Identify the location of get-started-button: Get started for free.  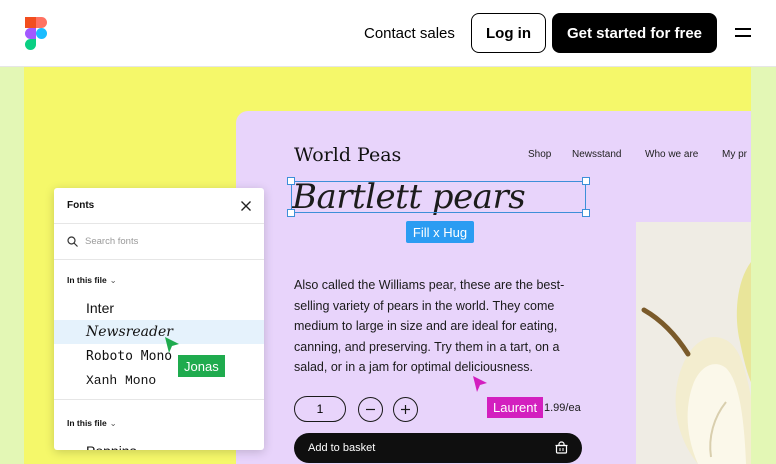
(634, 33).